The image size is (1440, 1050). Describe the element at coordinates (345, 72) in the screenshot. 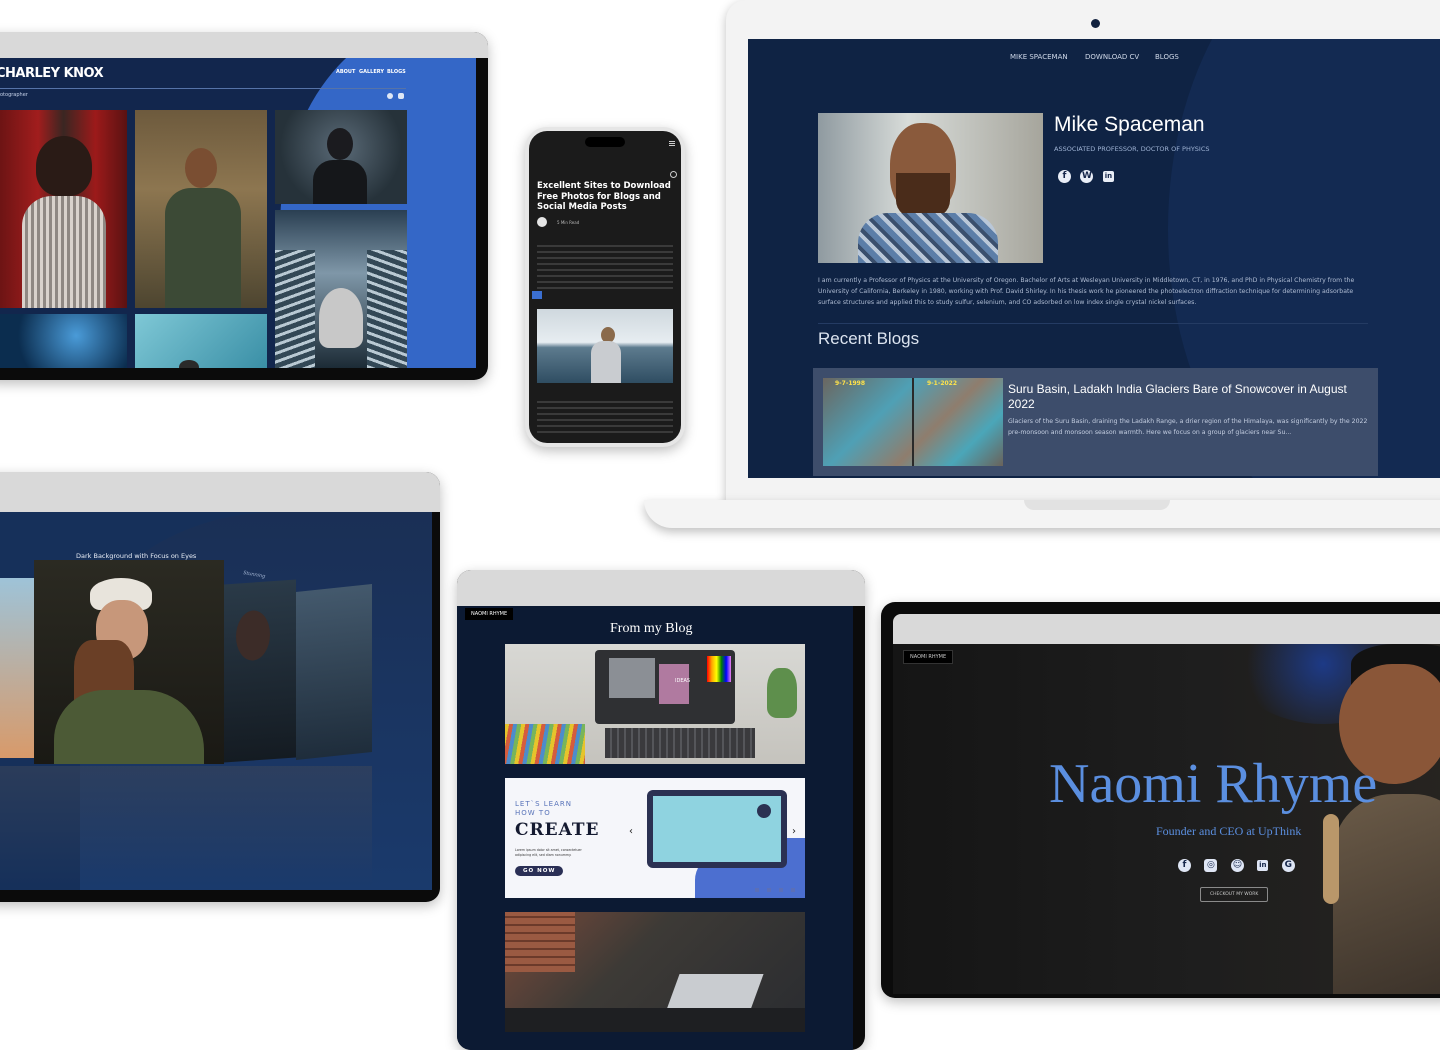

I see `nav-about: ABOUT` at that location.